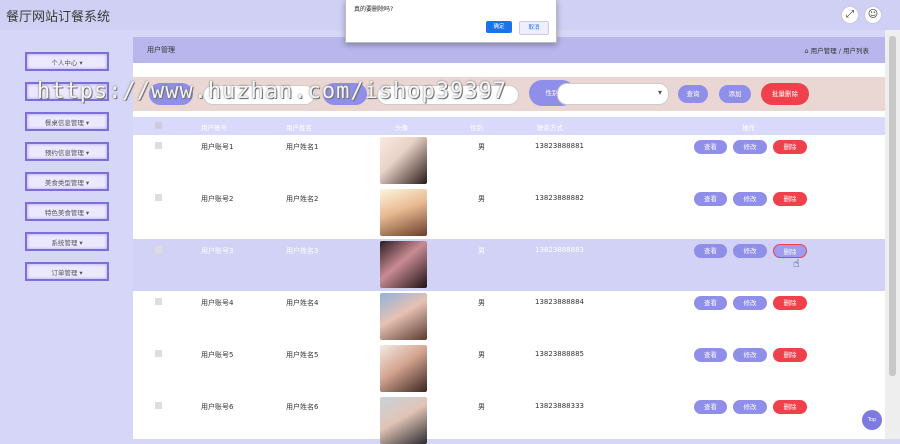  Describe the element at coordinates (302, 407) in the screenshot. I see `cell-name: 用户姓名6` at that location.